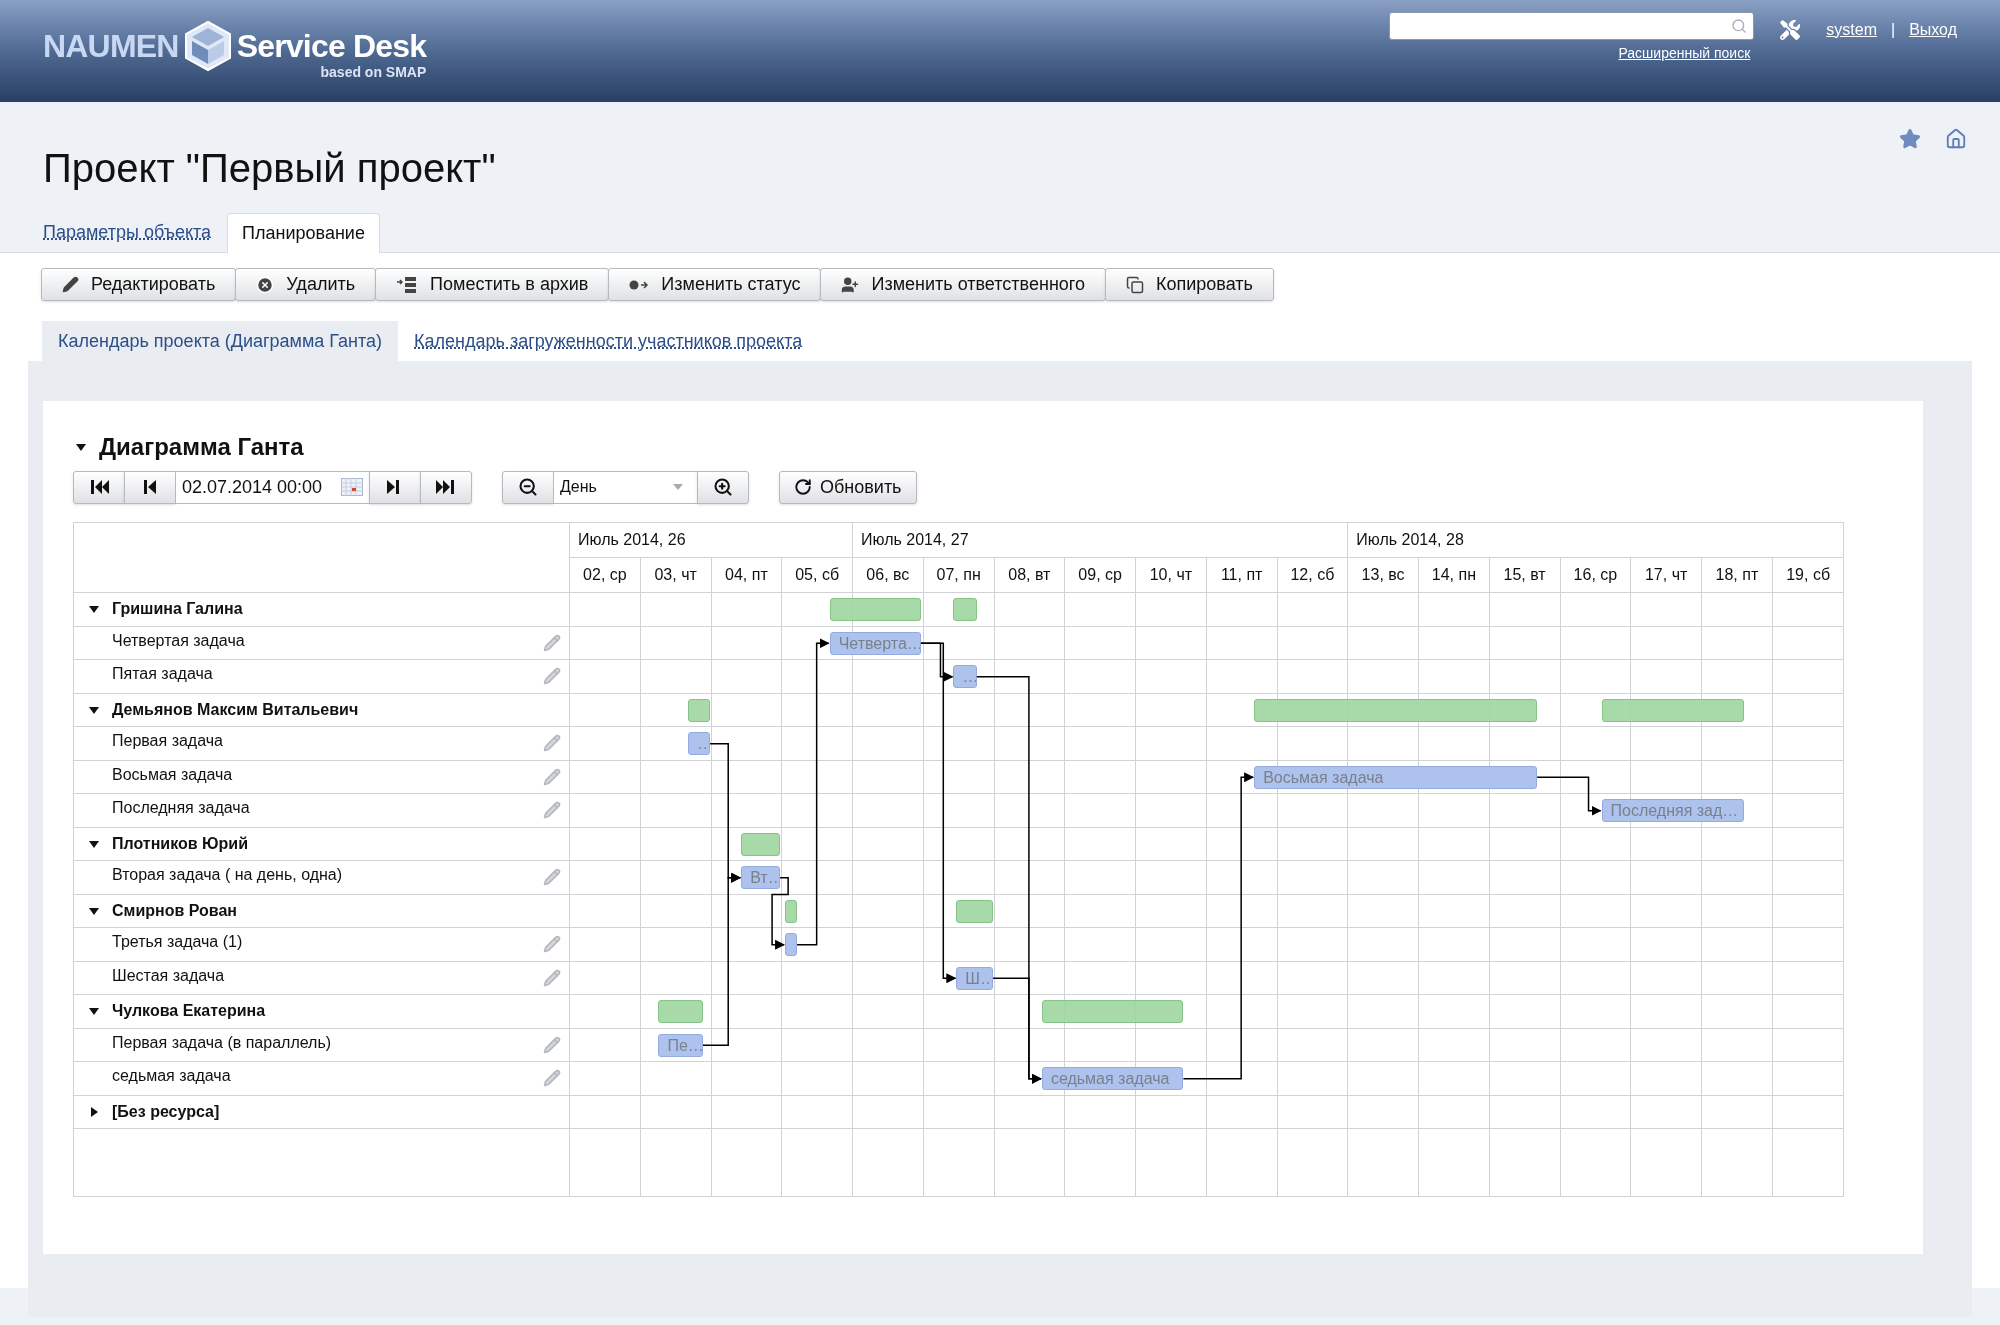 The height and width of the screenshot is (1325, 2000). Describe the element at coordinates (306, 284) in the screenshot. I see `action-button: Удалить` at that location.